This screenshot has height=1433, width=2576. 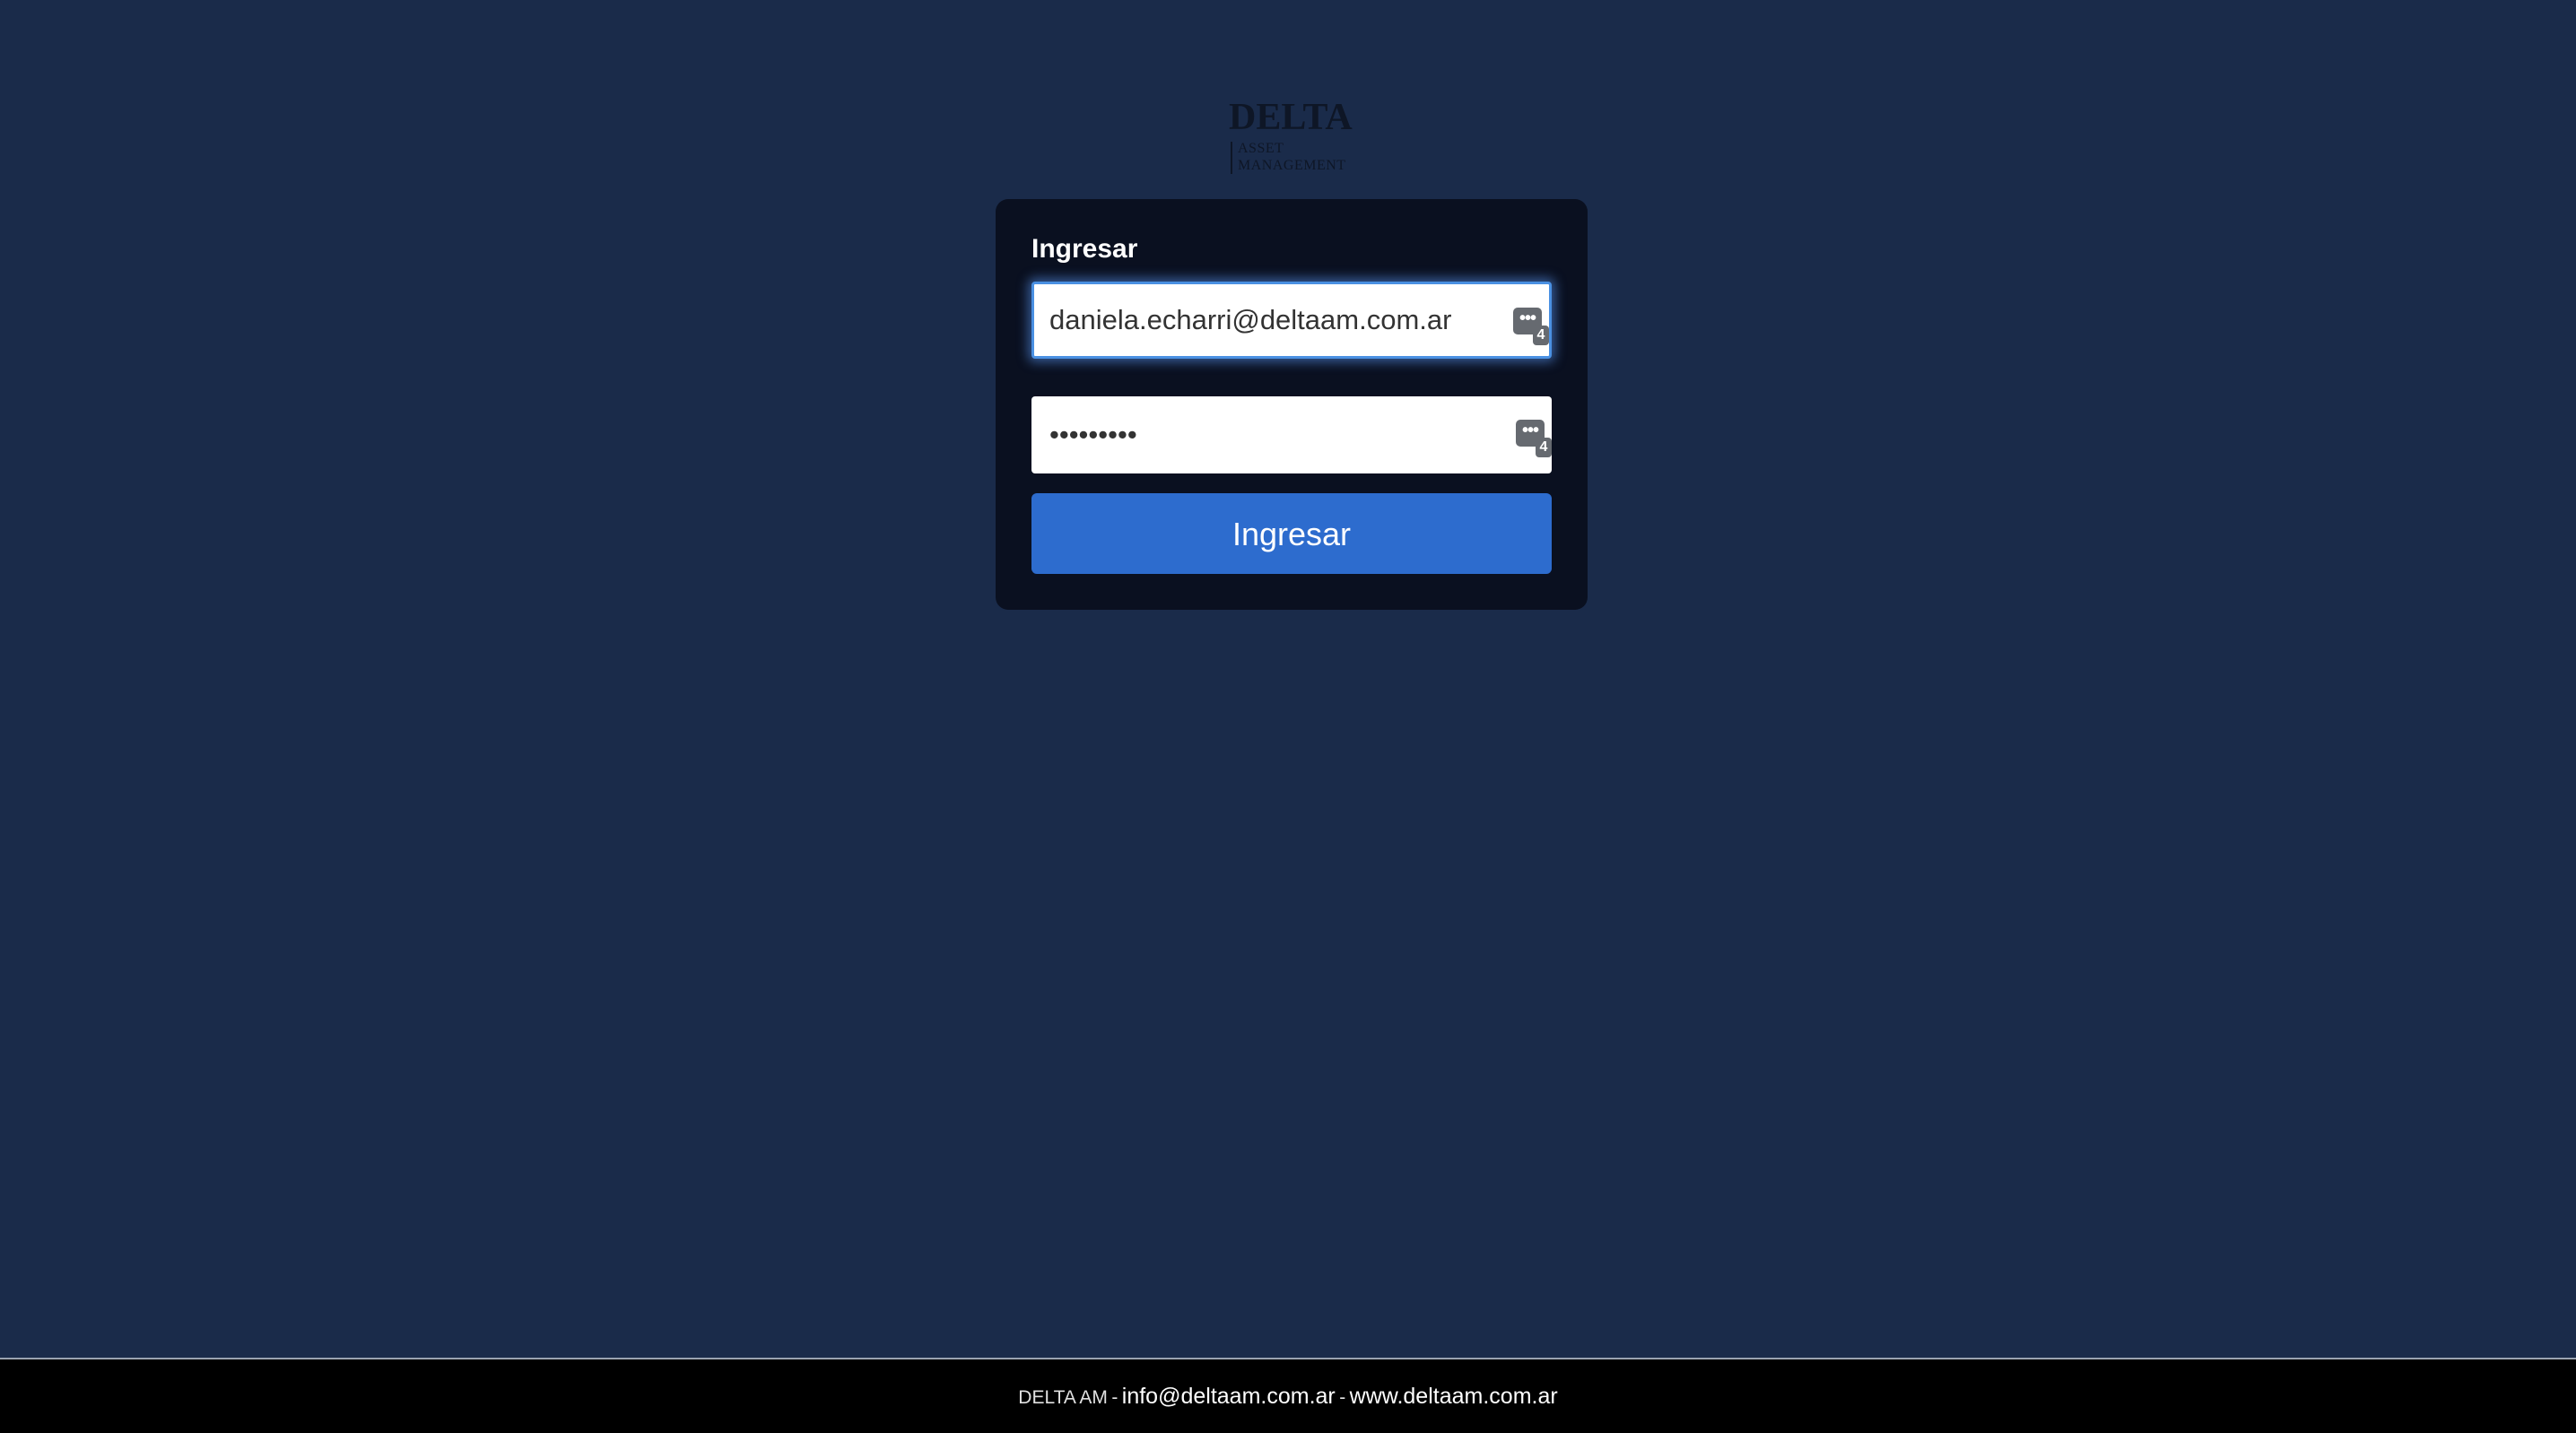 What do you see at coordinates (1229, 1397) in the screenshot?
I see `footer-email-link: info@deltaam.com.ar` at bounding box center [1229, 1397].